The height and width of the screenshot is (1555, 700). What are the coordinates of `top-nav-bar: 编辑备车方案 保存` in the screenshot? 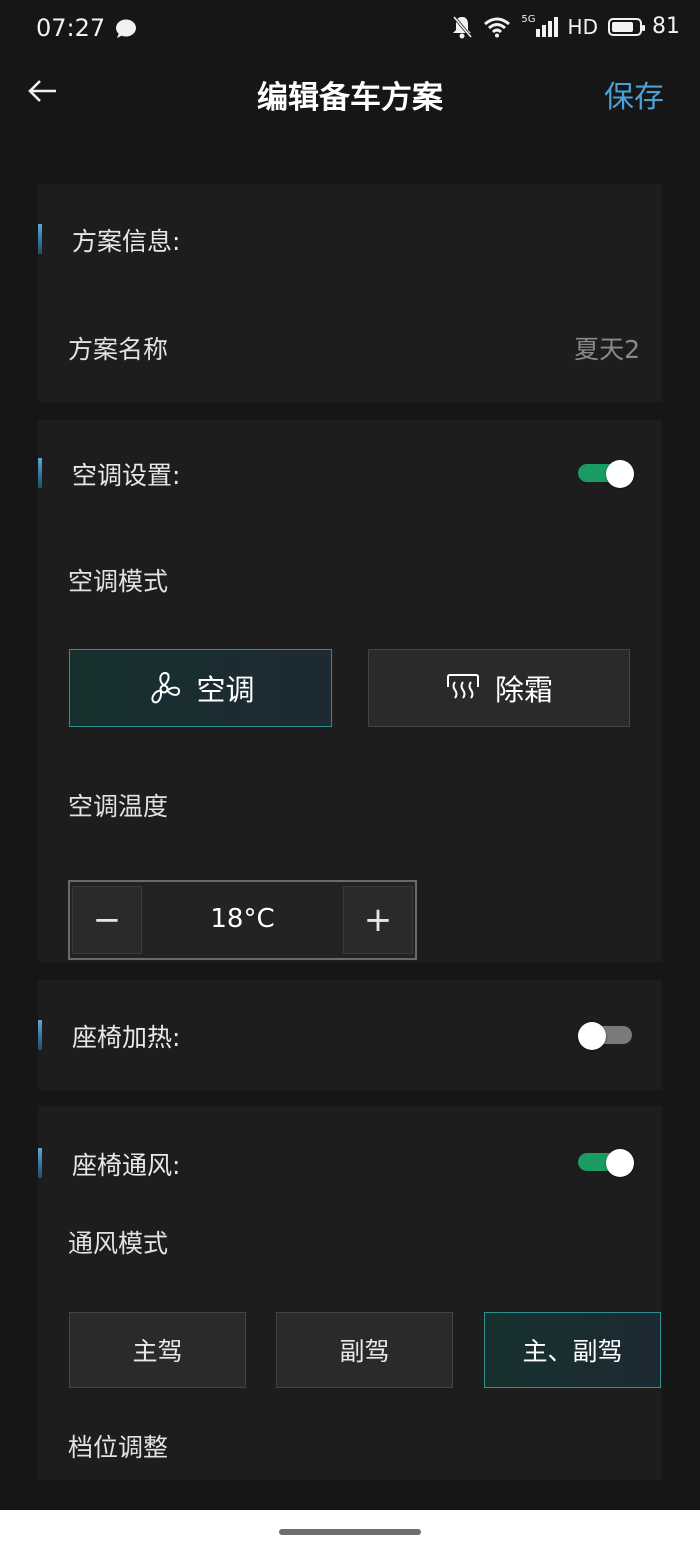 It's located at (350, 92).